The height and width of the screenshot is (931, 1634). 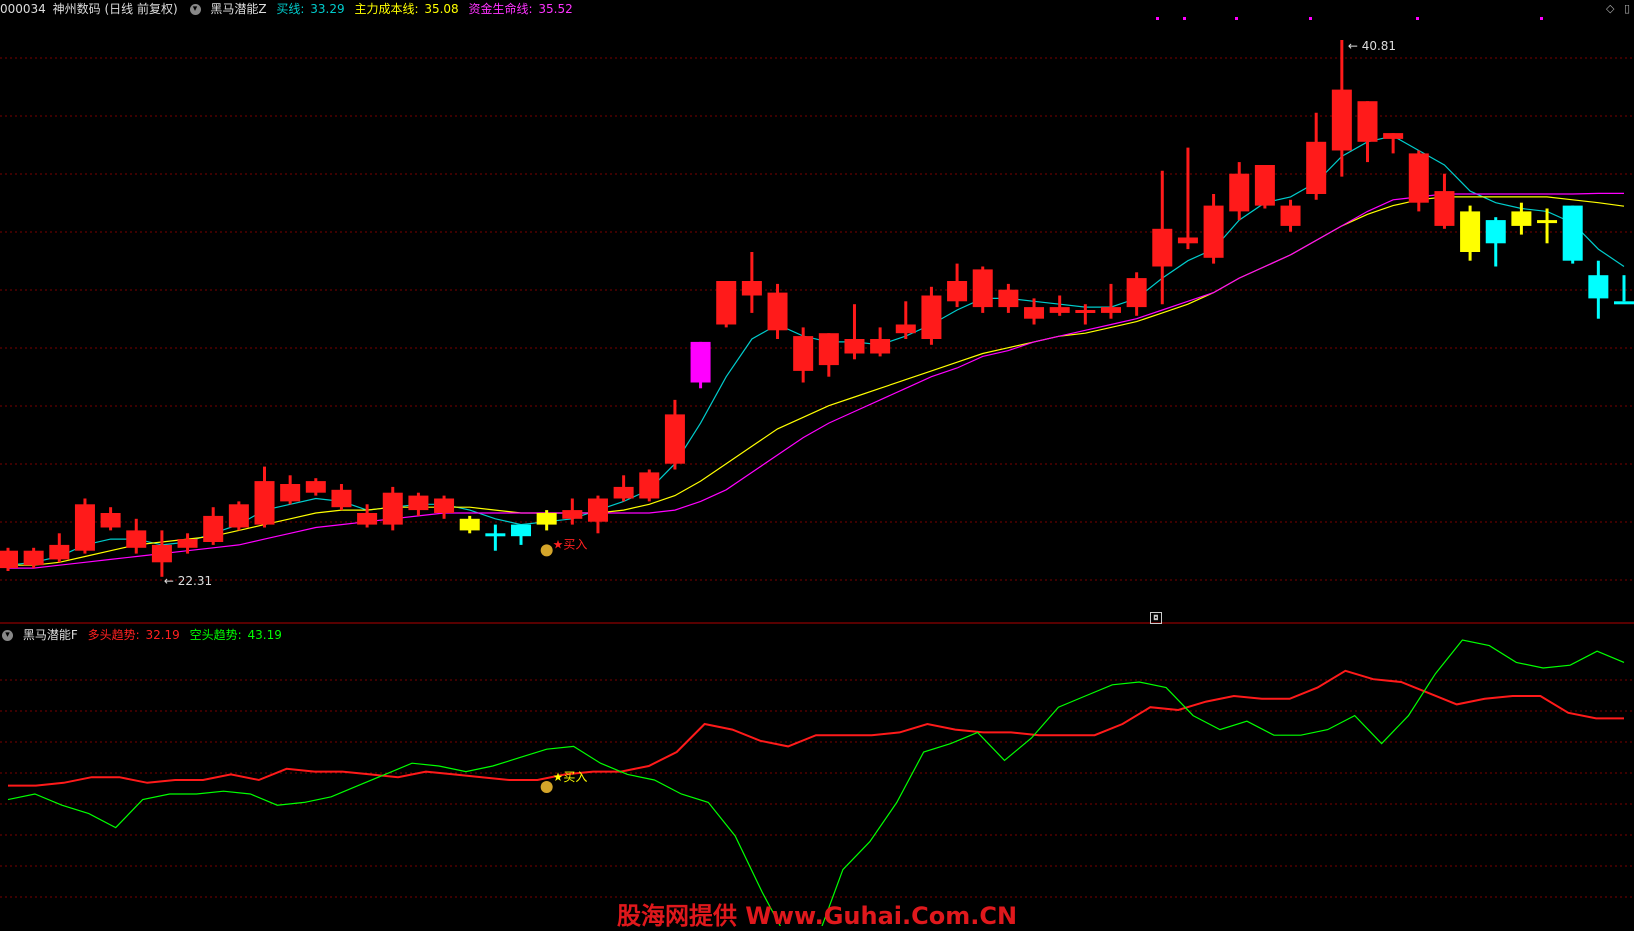 What do you see at coordinates (546, 787) in the screenshot?
I see `sub-money-bag-icon` at bounding box center [546, 787].